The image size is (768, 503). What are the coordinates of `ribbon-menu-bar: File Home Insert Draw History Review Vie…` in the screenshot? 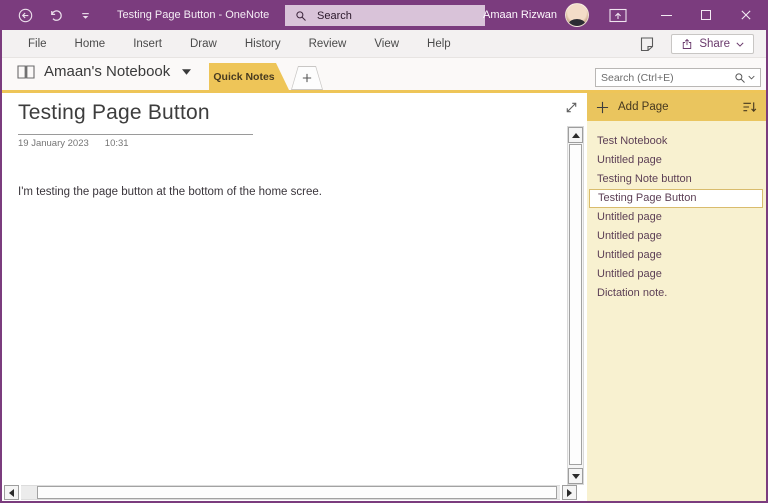 It's located at (384, 44).